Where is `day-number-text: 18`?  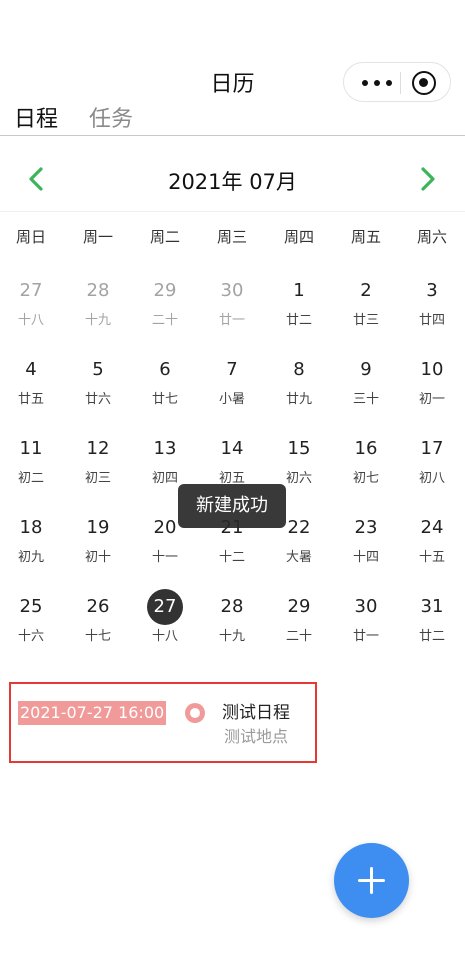 day-number-text: 18 is located at coordinates (31, 527).